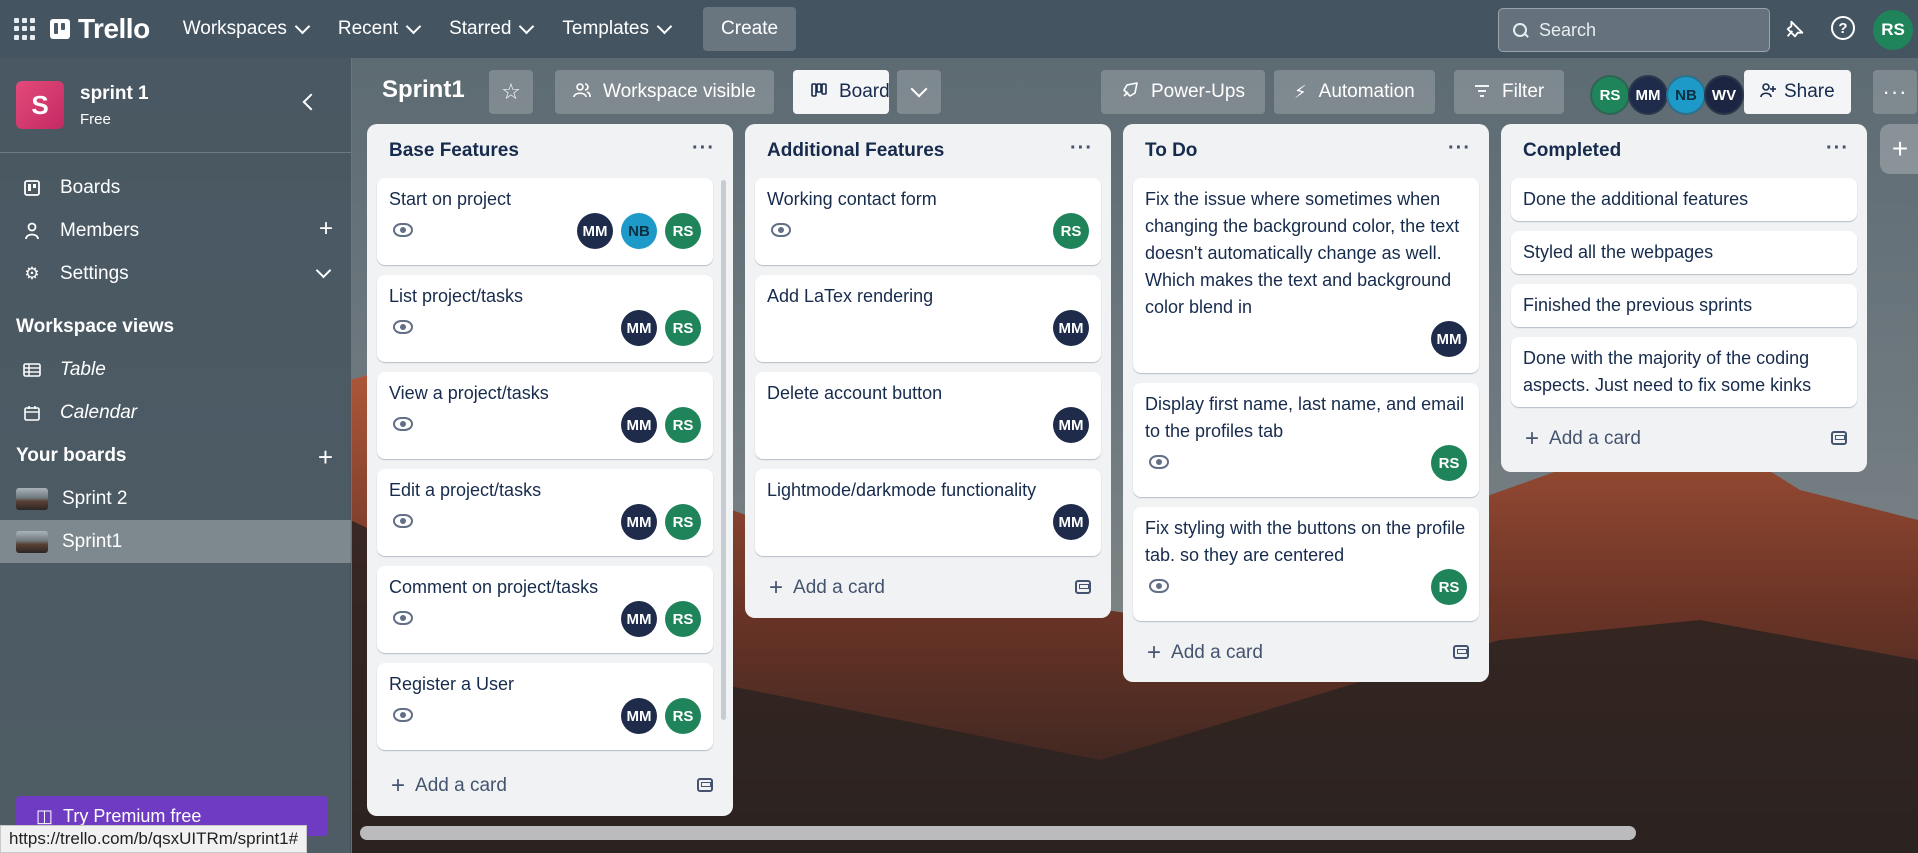 The height and width of the screenshot is (853, 1918). Describe the element at coordinates (1797, 92) in the screenshot. I see `share-button: Share` at that location.